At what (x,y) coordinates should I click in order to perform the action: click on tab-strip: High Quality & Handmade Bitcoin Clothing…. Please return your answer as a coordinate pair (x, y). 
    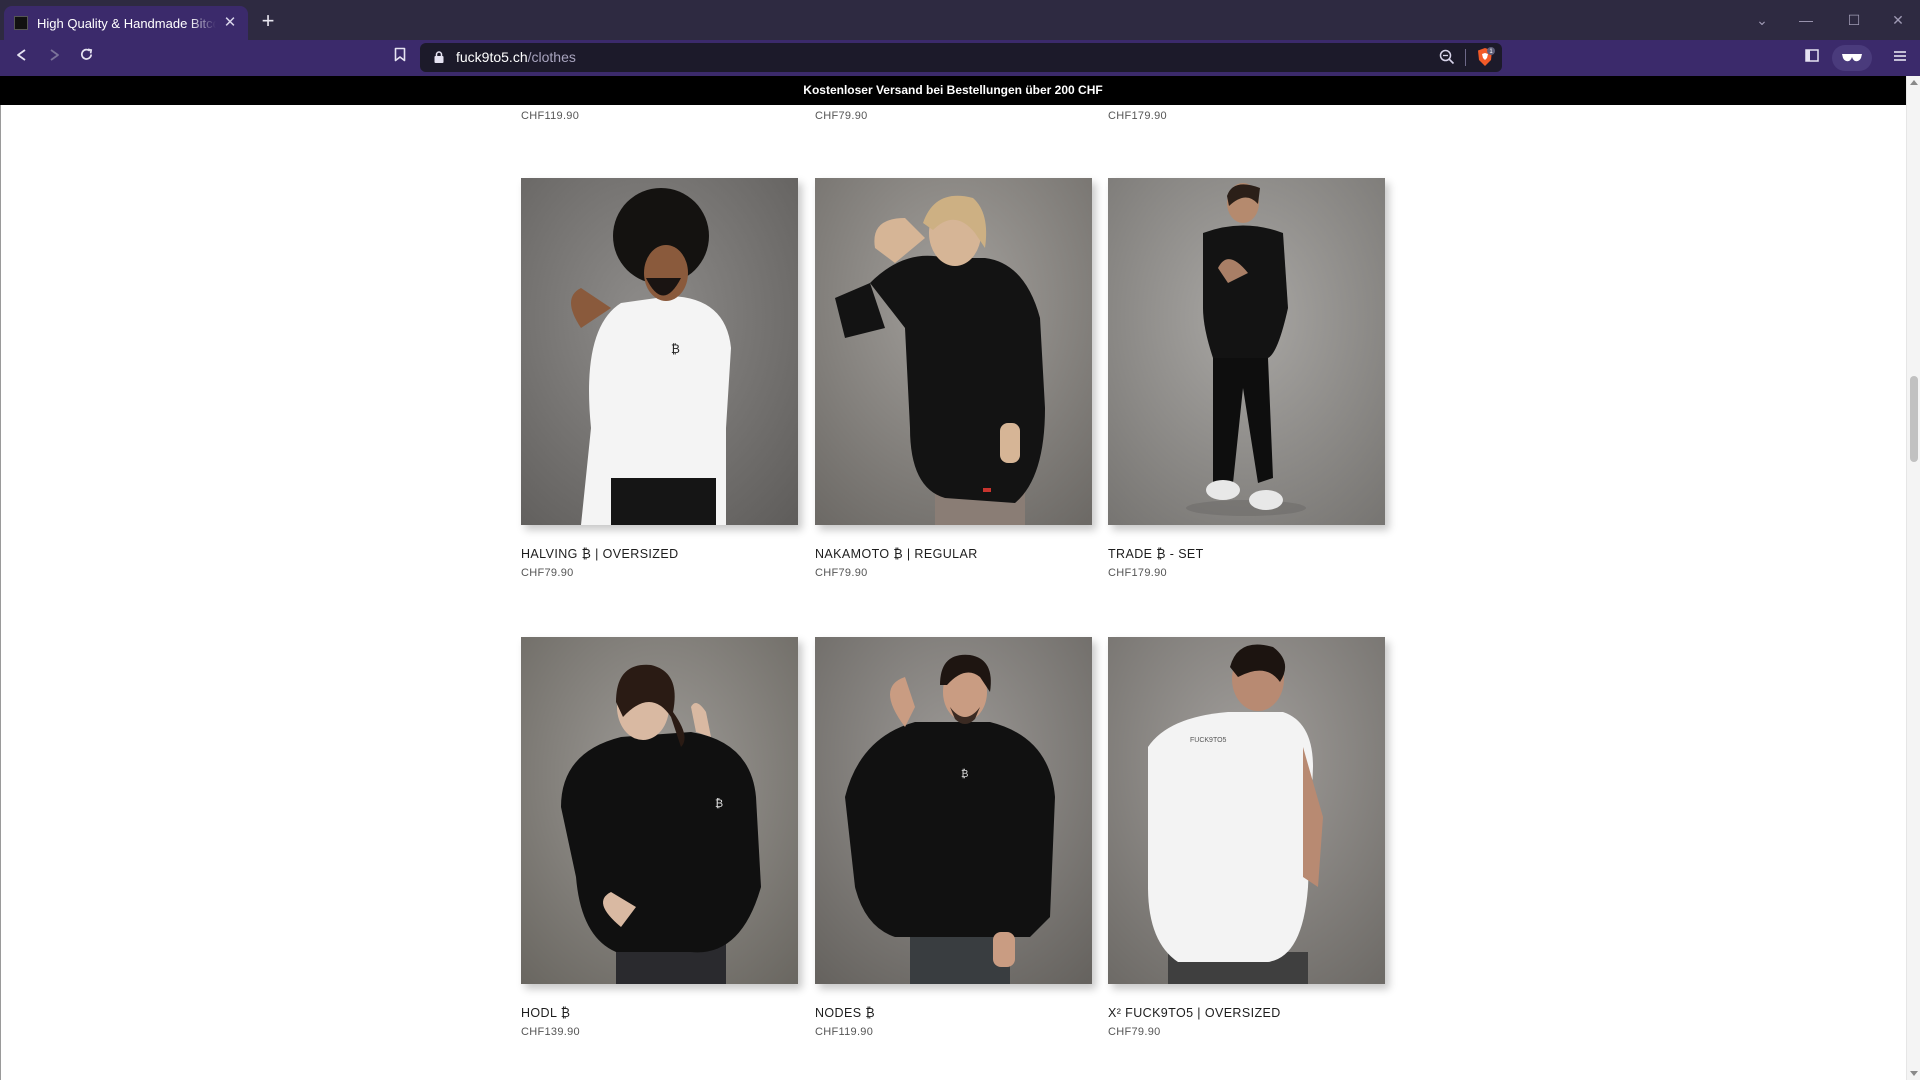
    Looking at the image, I should click on (960, 20).